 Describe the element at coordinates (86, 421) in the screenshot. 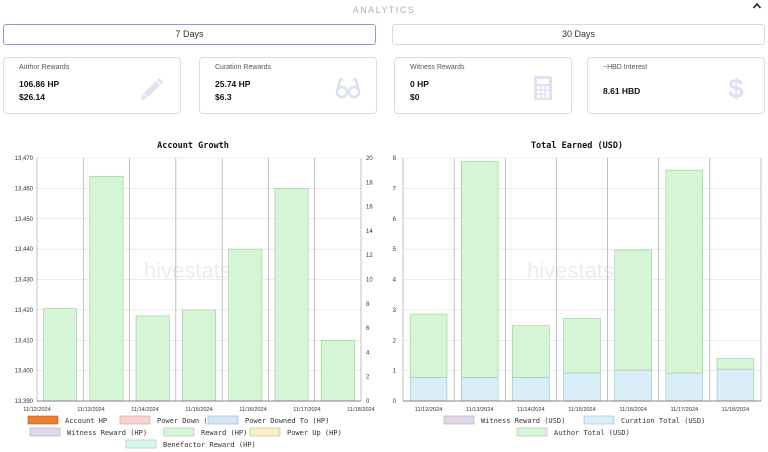

I see `legend-label: Account HP` at that location.